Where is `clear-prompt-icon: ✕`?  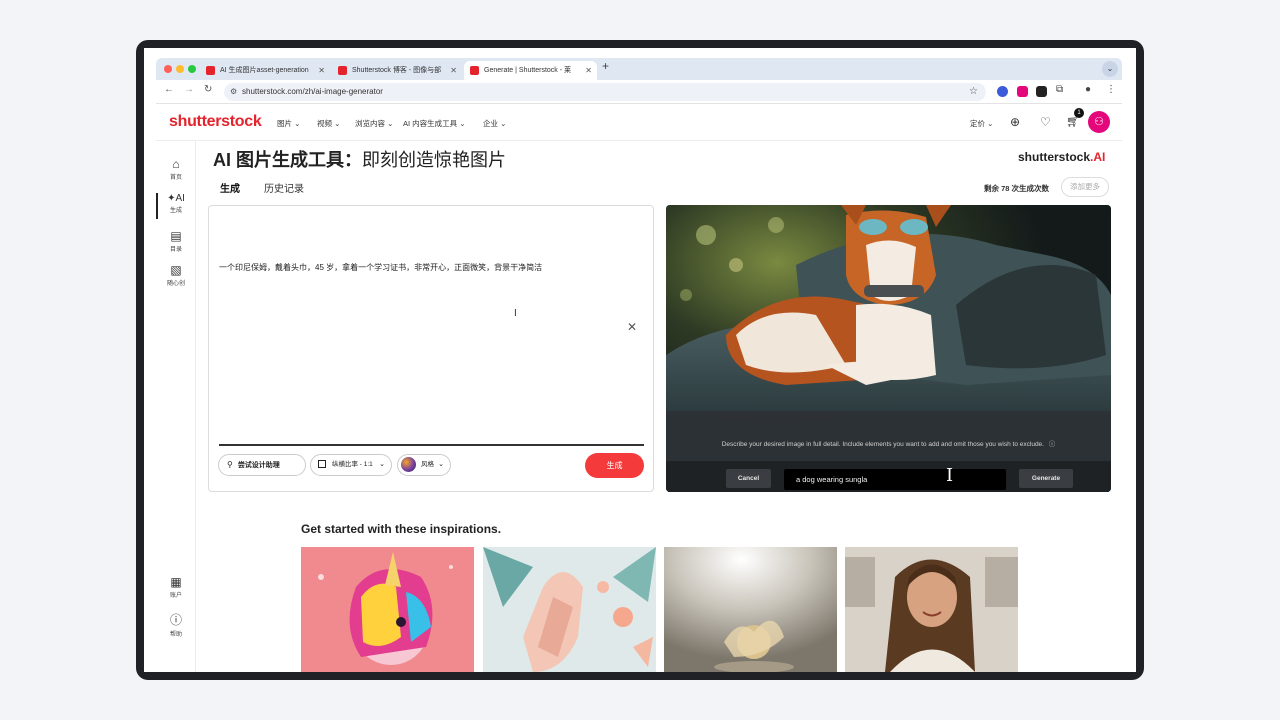 clear-prompt-icon: ✕ is located at coordinates (632, 327).